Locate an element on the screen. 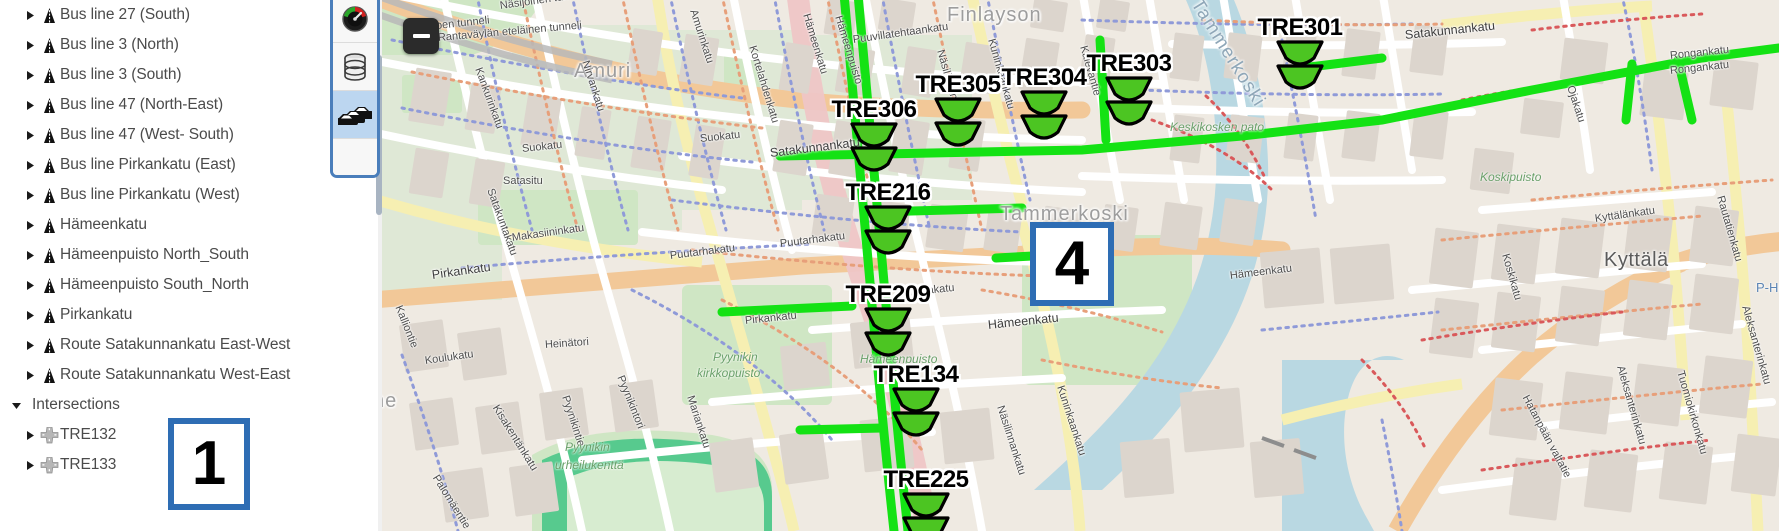 The image size is (1779, 531). tree-item-label: Bus line 3 (South) is located at coordinates (121, 74).